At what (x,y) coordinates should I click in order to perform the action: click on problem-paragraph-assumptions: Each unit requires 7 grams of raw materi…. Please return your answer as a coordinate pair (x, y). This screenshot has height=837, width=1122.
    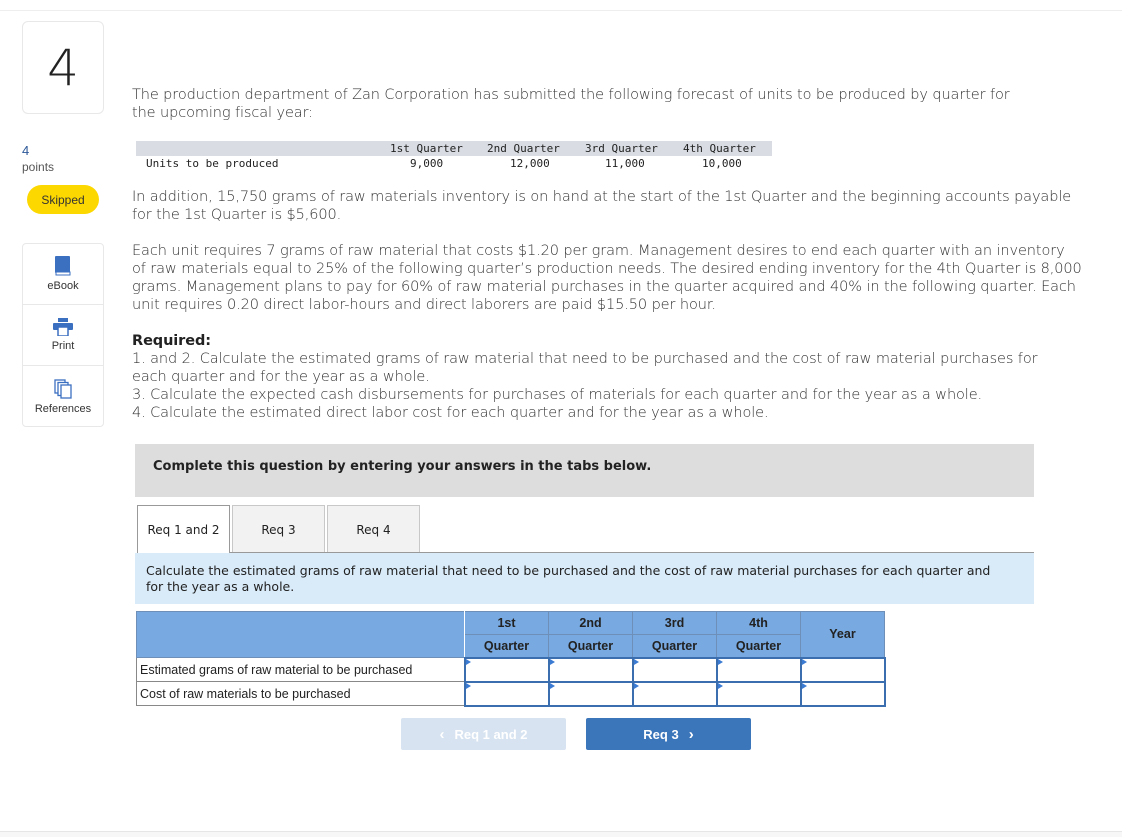
    Looking at the image, I should click on (607, 278).